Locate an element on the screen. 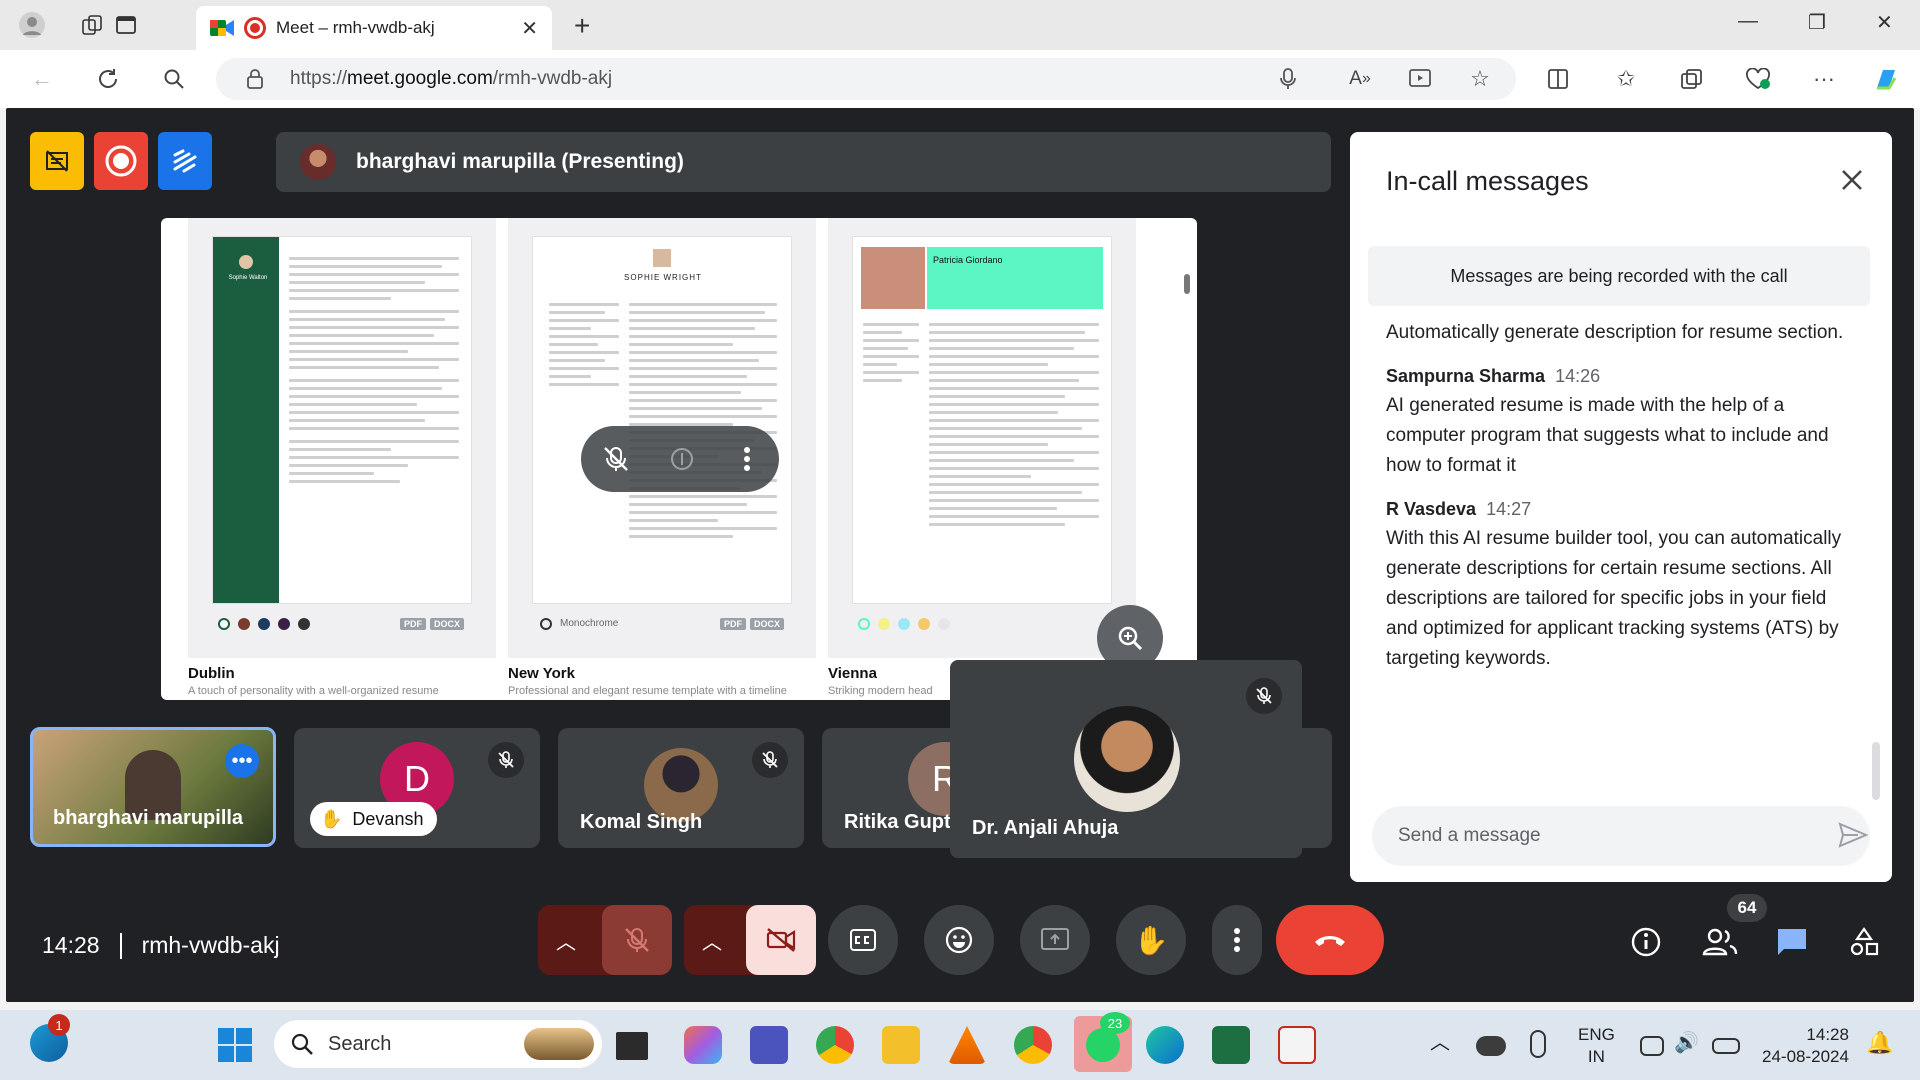 The image size is (1920, 1080). participant-tile-devansh: D ✋ Devansh is located at coordinates (417, 788).